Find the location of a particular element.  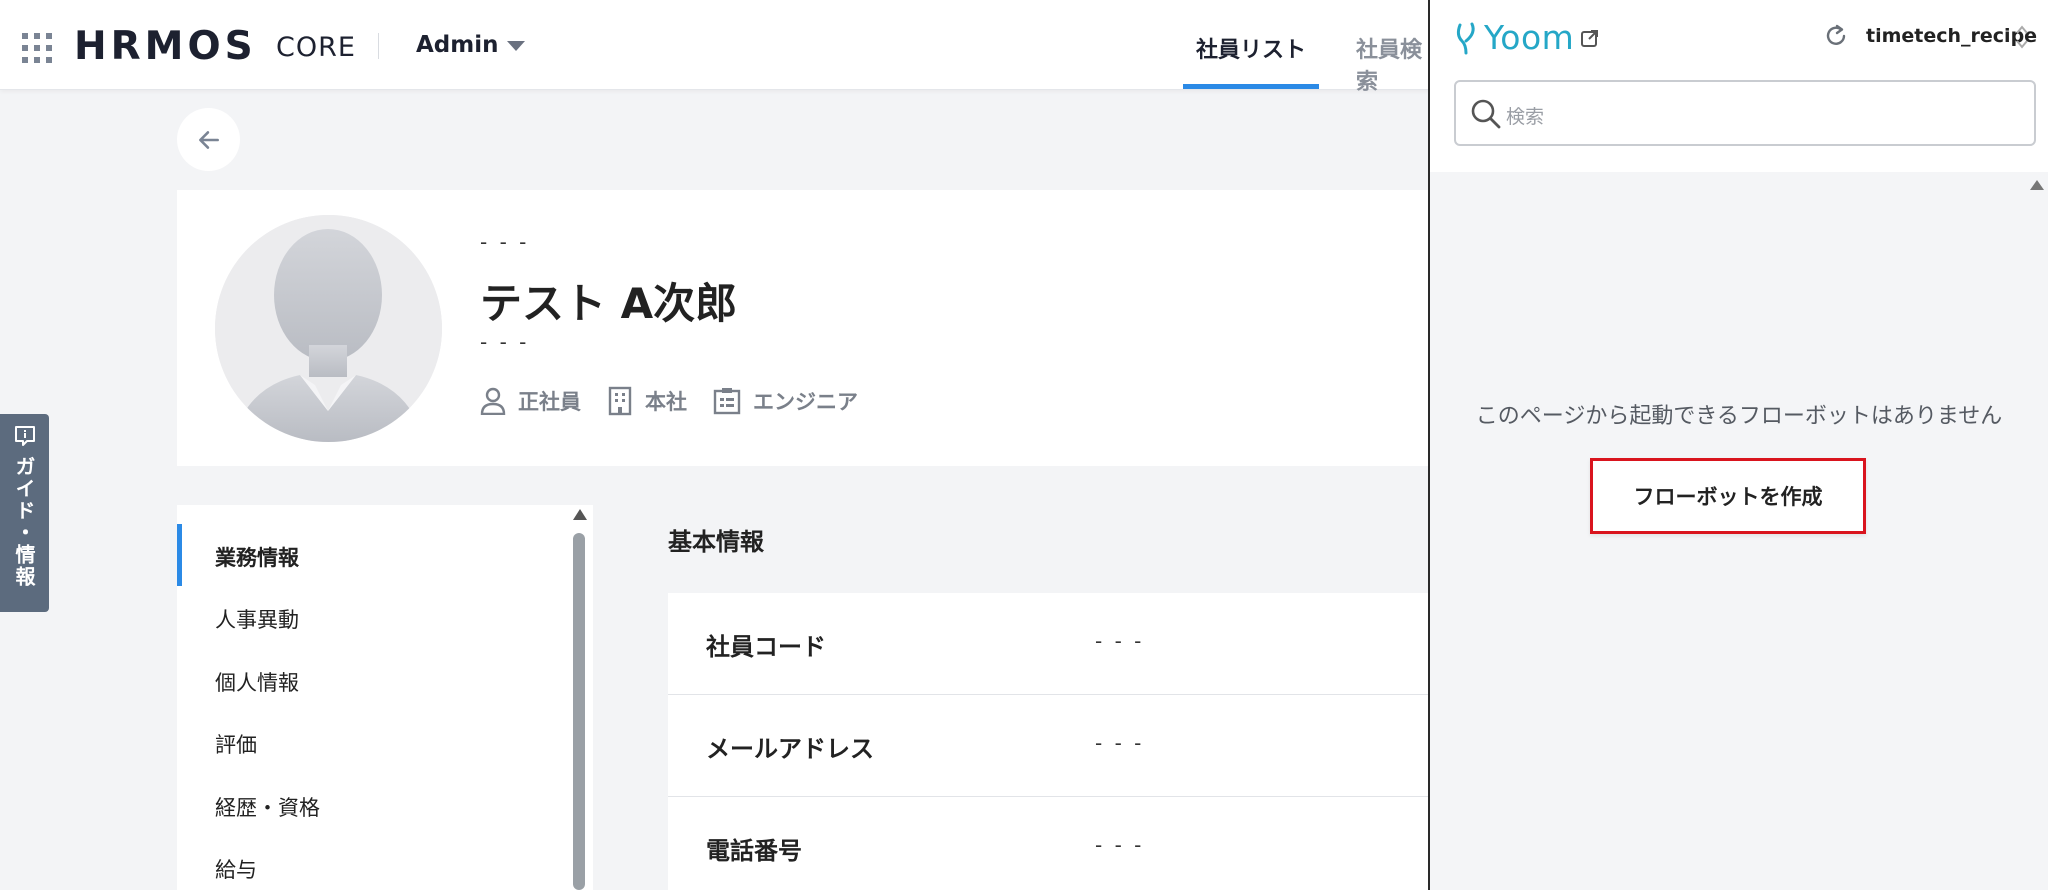

section-title: 基本情報 is located at coordinates (716, 542).